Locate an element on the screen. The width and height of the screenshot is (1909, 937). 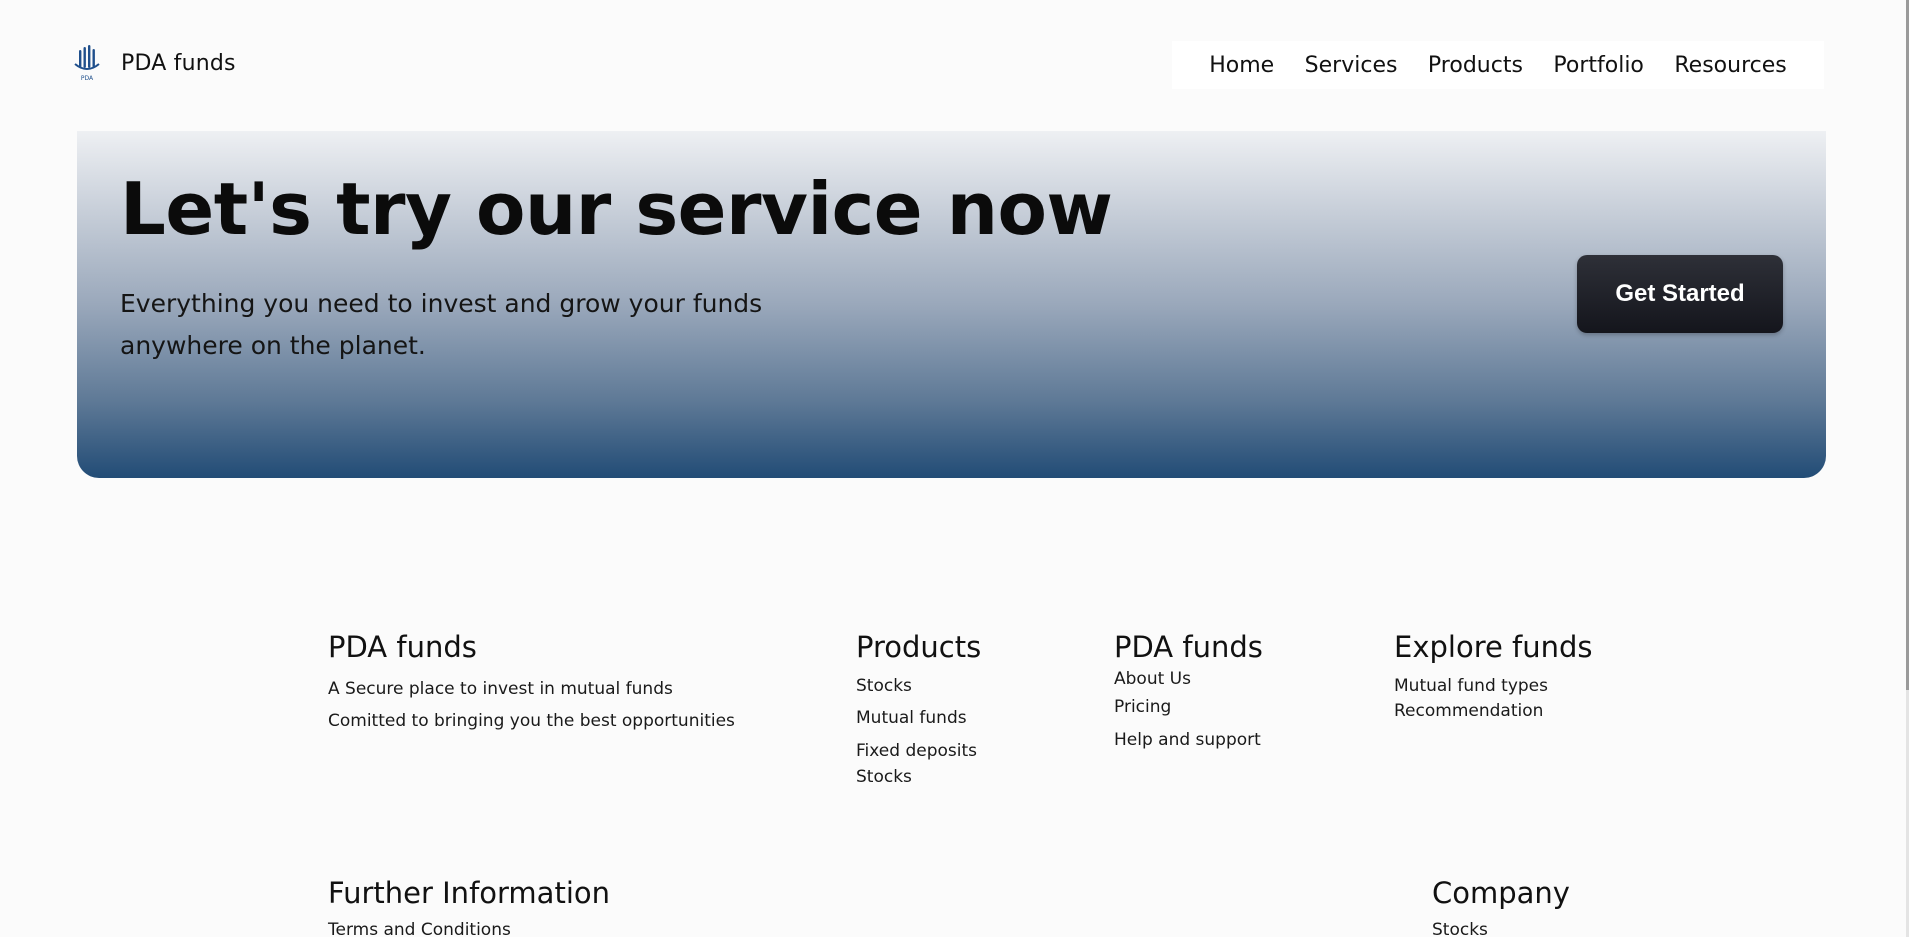
nav-services: Services is located at coordinates (1351, 65).